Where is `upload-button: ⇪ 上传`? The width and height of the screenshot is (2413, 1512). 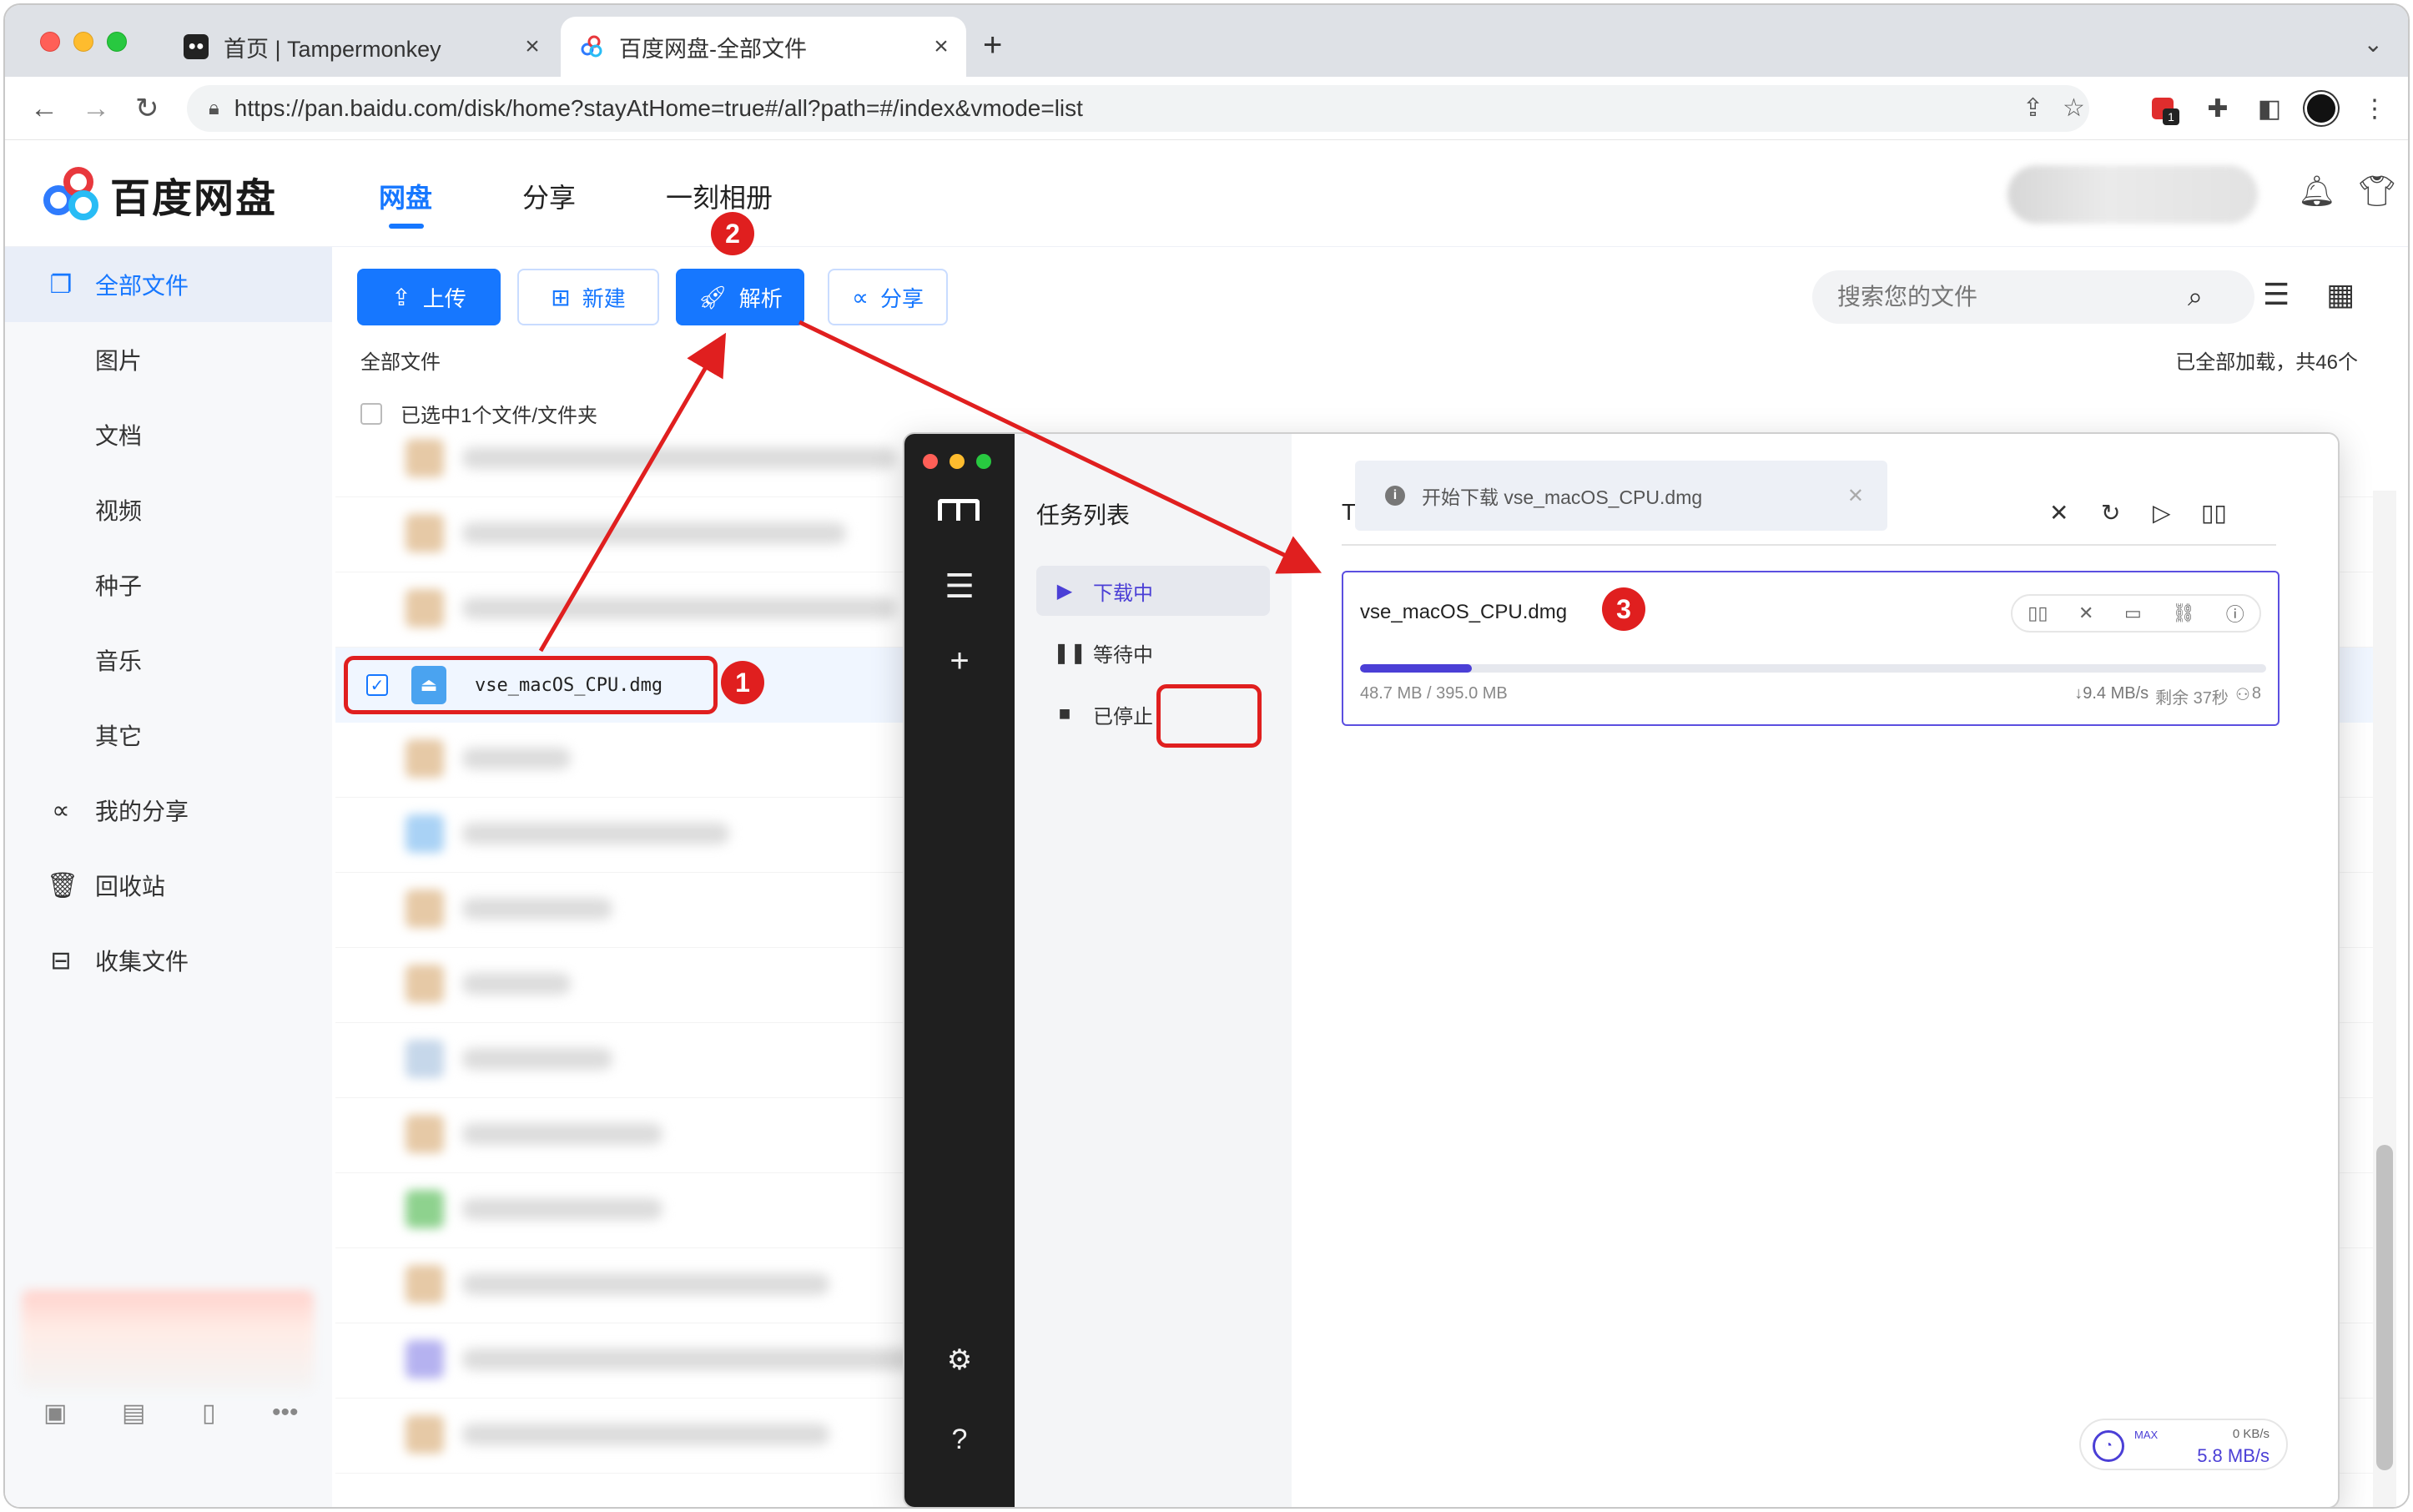
upload-button: ⇪ 上传 is located at coordinates (429, 297).